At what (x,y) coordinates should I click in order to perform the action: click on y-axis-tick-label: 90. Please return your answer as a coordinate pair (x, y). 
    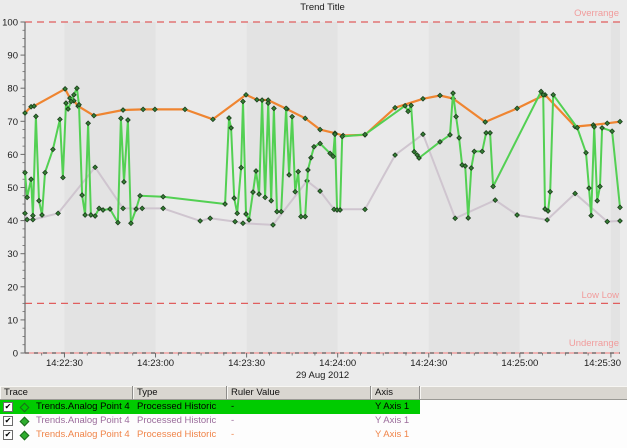
    Looking at the image, I should click on (12, 56).